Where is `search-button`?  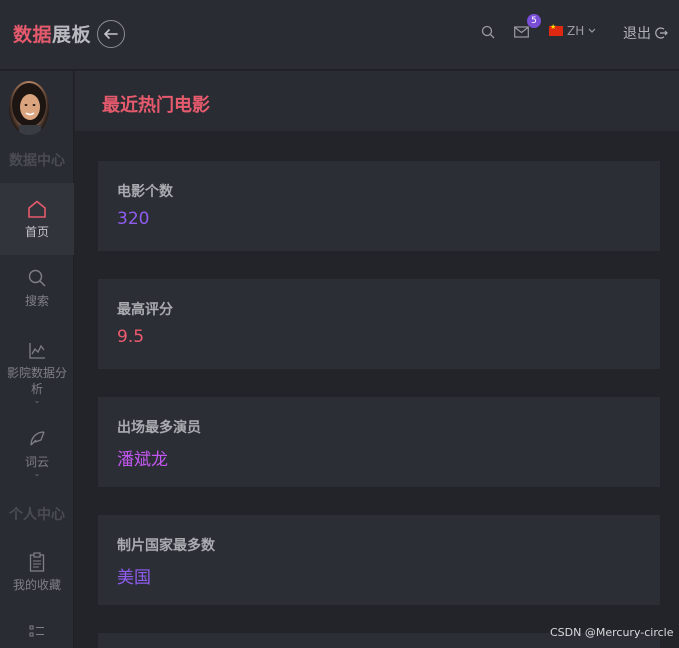 search-button is located at coordinates (488, 32).